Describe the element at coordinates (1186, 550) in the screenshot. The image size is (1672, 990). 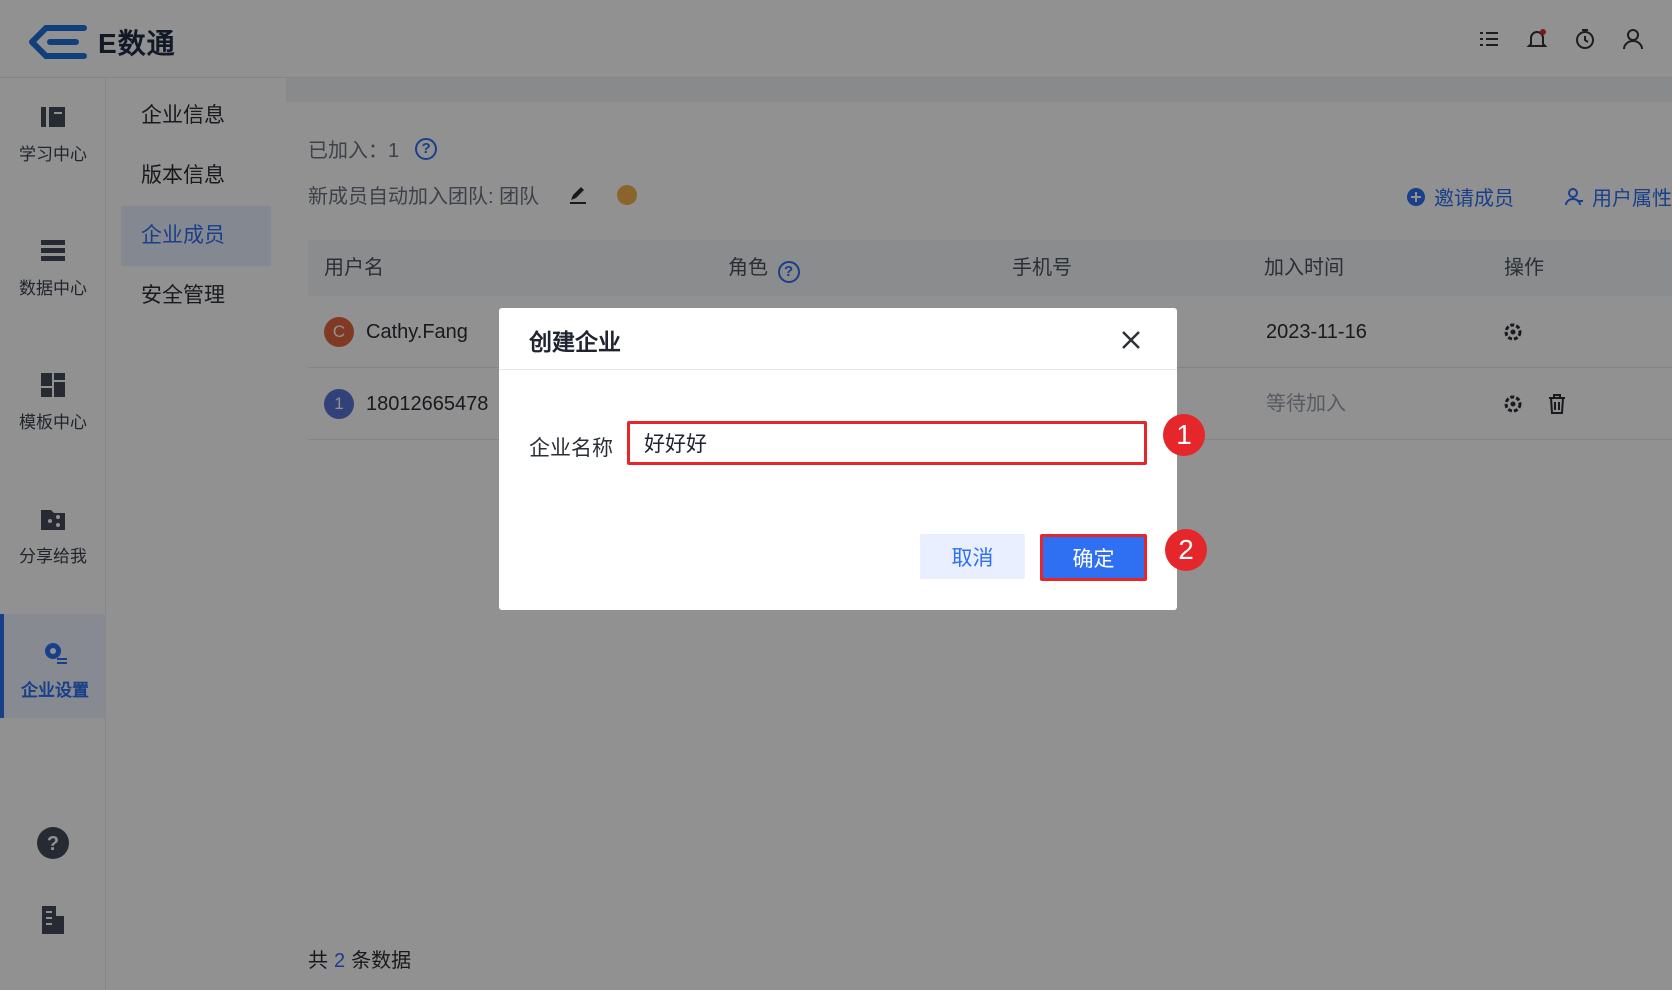
I see `step-badge-2: 2` at that location.